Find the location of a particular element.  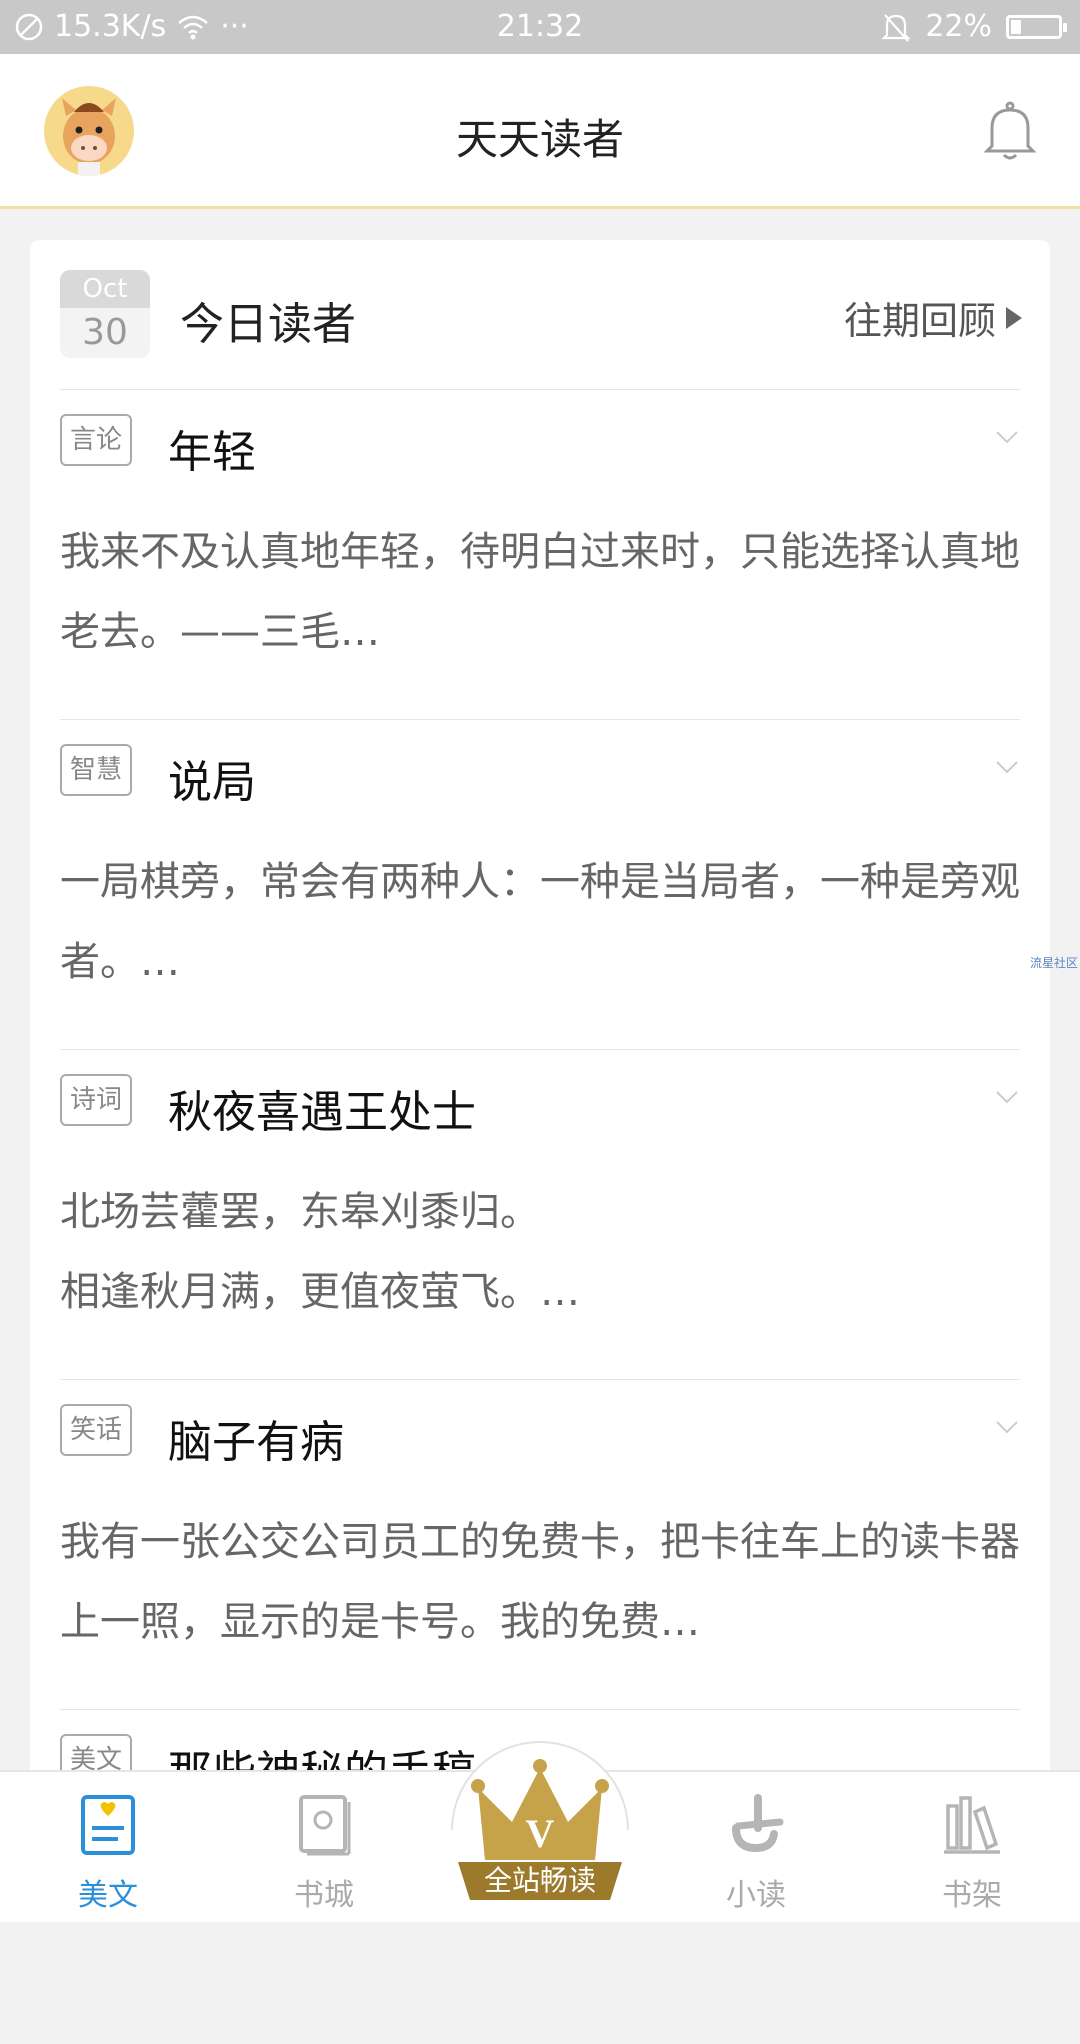

tab-meiwen: 美文 is located at coordinates (108, 1853).